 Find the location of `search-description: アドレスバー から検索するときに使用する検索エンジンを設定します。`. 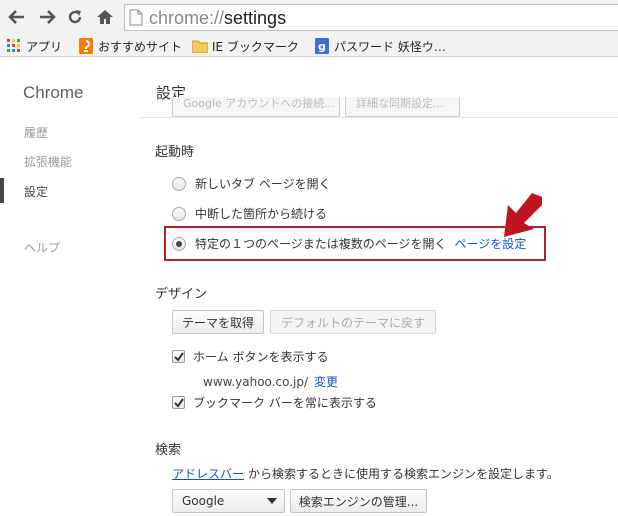

search-description: アドレスバー から検索するときに使用する検索エンジンを設定します。 is located at coordinates (365, 473).